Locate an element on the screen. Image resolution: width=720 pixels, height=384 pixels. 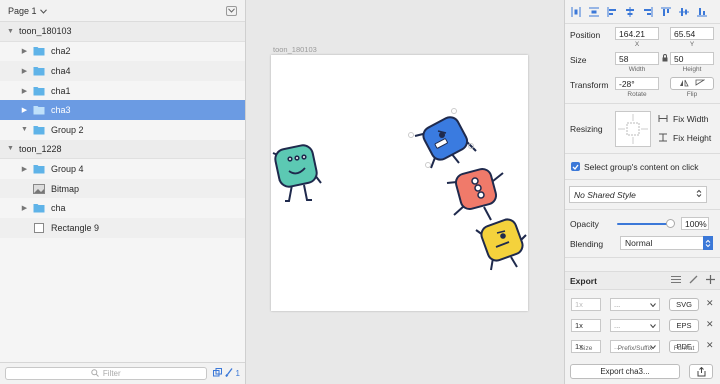
align-right-icon is located at coordinates (648, 12).